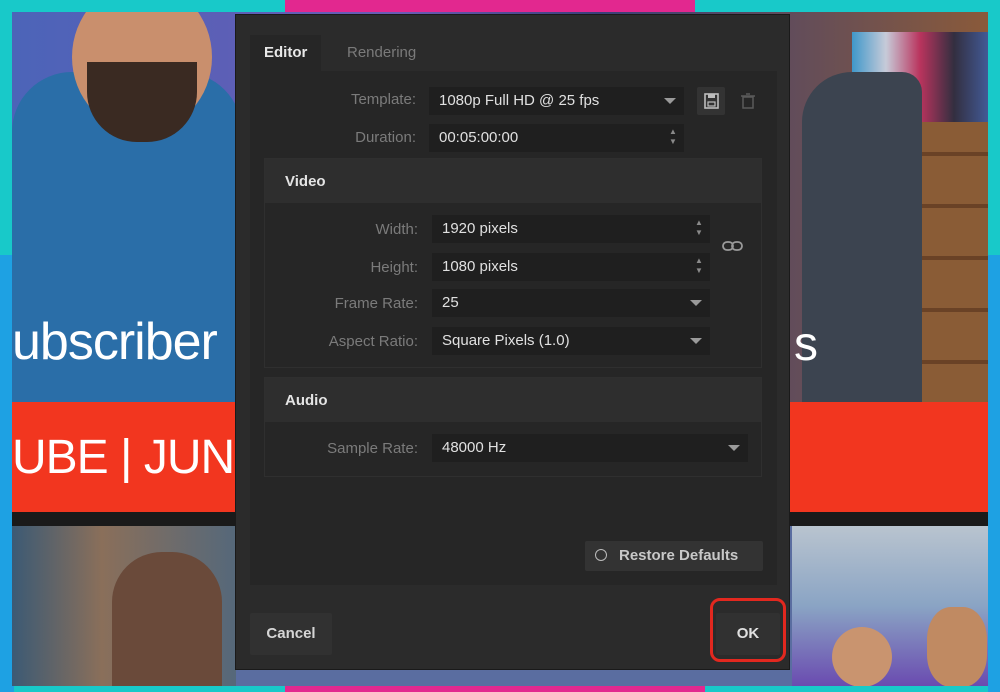 This screenshot has width=1000, height=692. Describe the element at coordinates (806, 344) in the screenshot. I see `background-trailing-text: s` at that location.